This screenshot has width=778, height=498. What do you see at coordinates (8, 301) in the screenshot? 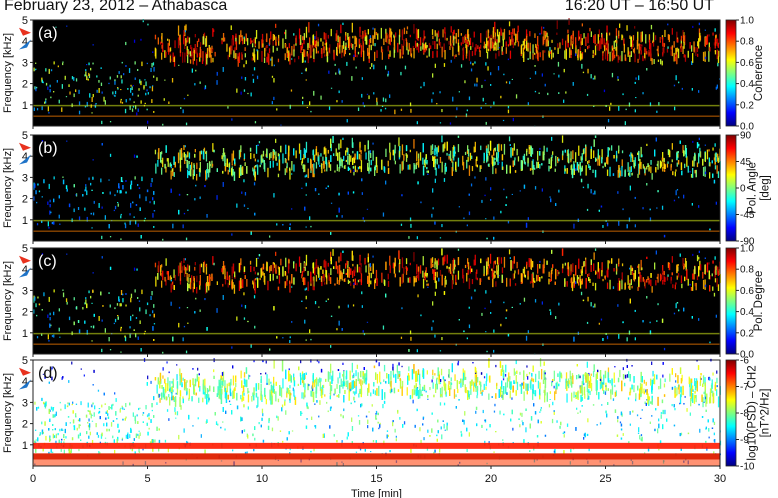
I see `y-axis-label: Frequency [kHz]` at bounding box center [8, 301].